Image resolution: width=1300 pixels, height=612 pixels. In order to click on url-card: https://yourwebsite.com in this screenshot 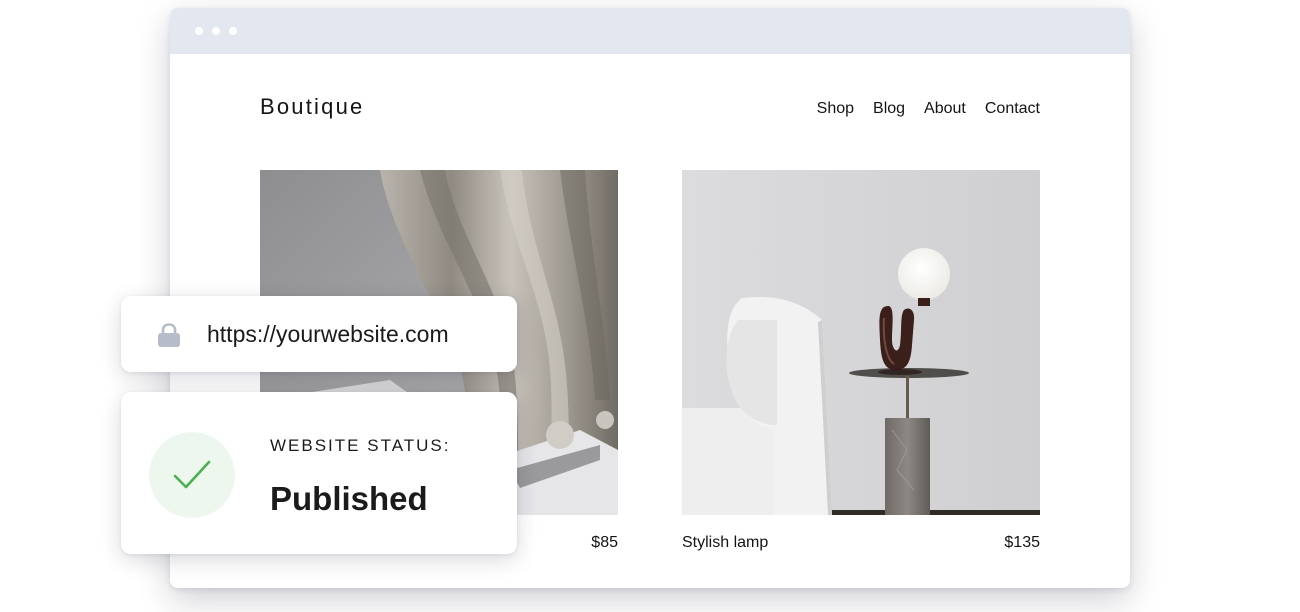, I will do `click(319, 334)`.